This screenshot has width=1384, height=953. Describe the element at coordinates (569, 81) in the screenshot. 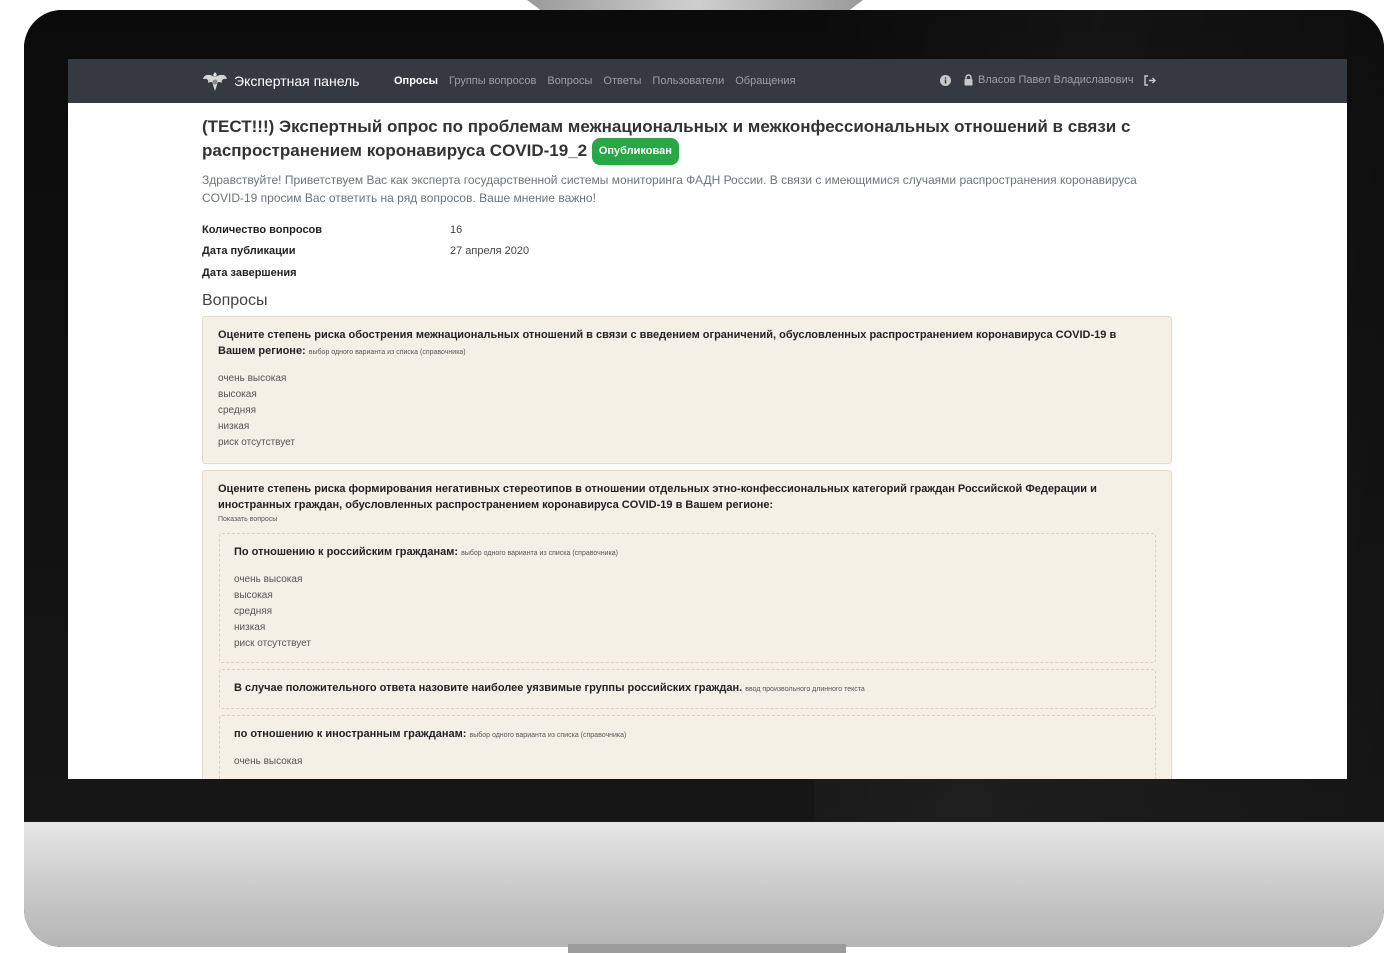

I see `nav-link-questions: Вопросы` at that location.